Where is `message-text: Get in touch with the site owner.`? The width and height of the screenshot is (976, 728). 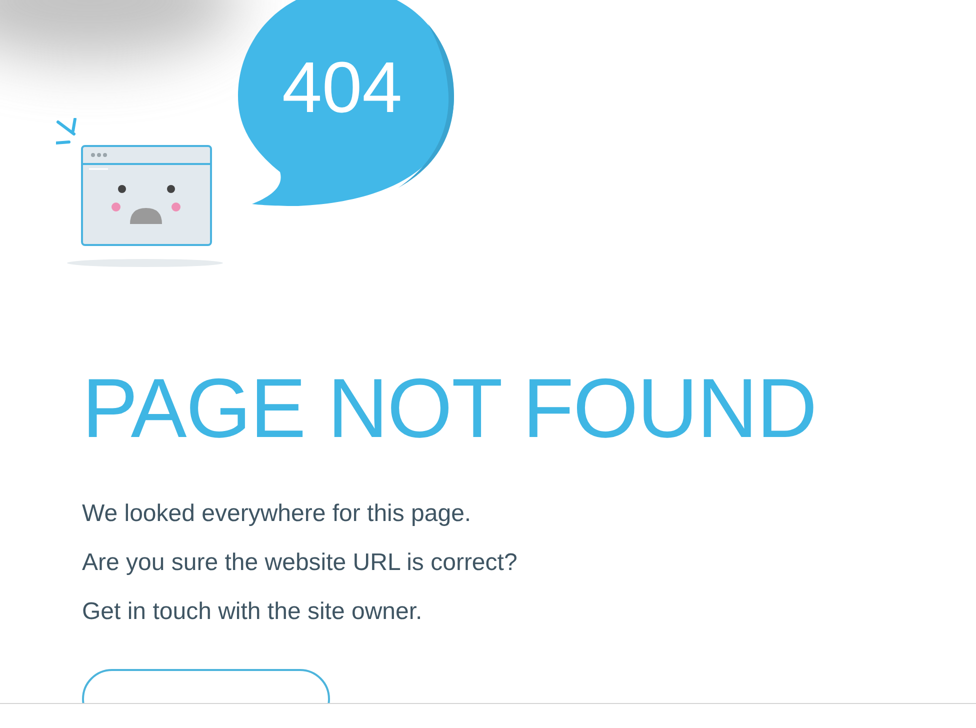 message-text: Get in touch with the site owner. is located at coordinates (253, 611).